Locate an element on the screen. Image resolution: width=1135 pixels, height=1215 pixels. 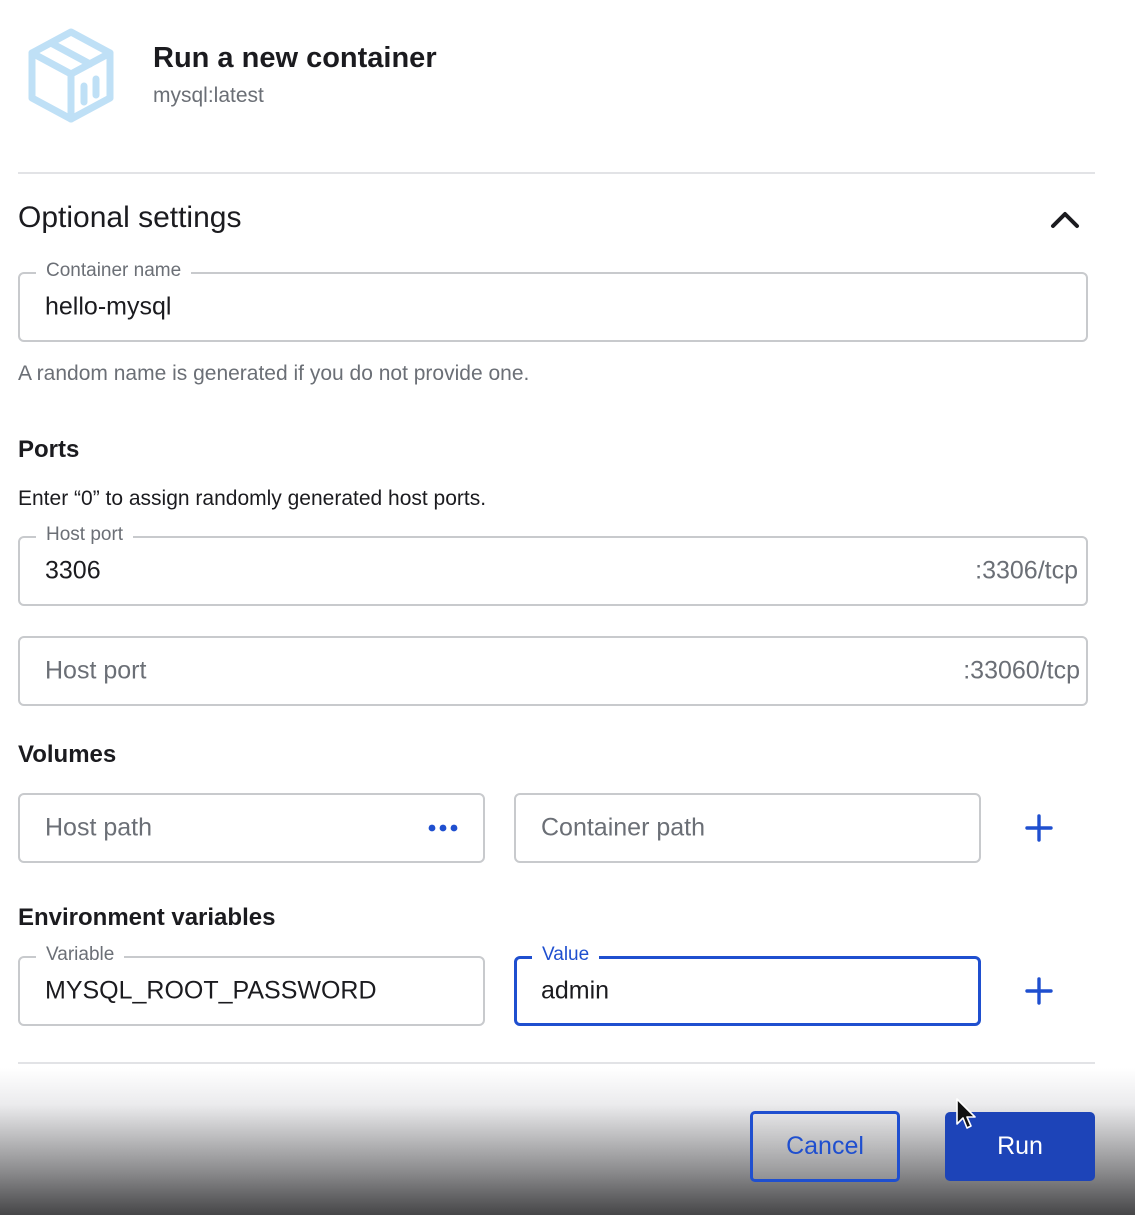
cancel-button: Cancel is located at coordinates (825, 1146).